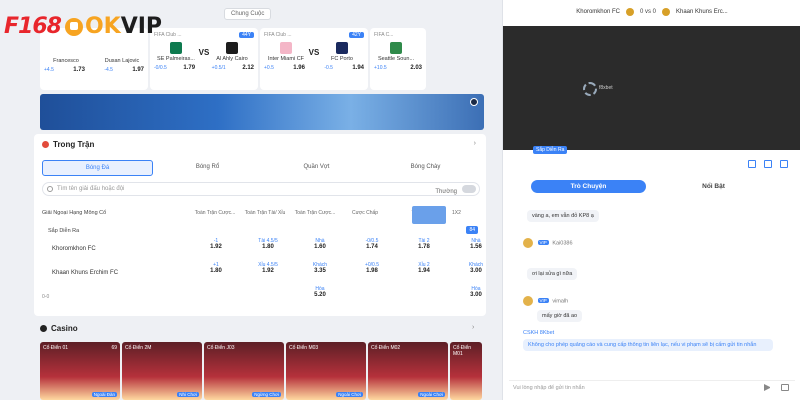 This screenshot has height=400, width=800. What do you see at coordinates (666, 12) in the screenshot?
I see `away-team-icon` at bounding box center [666, 12].